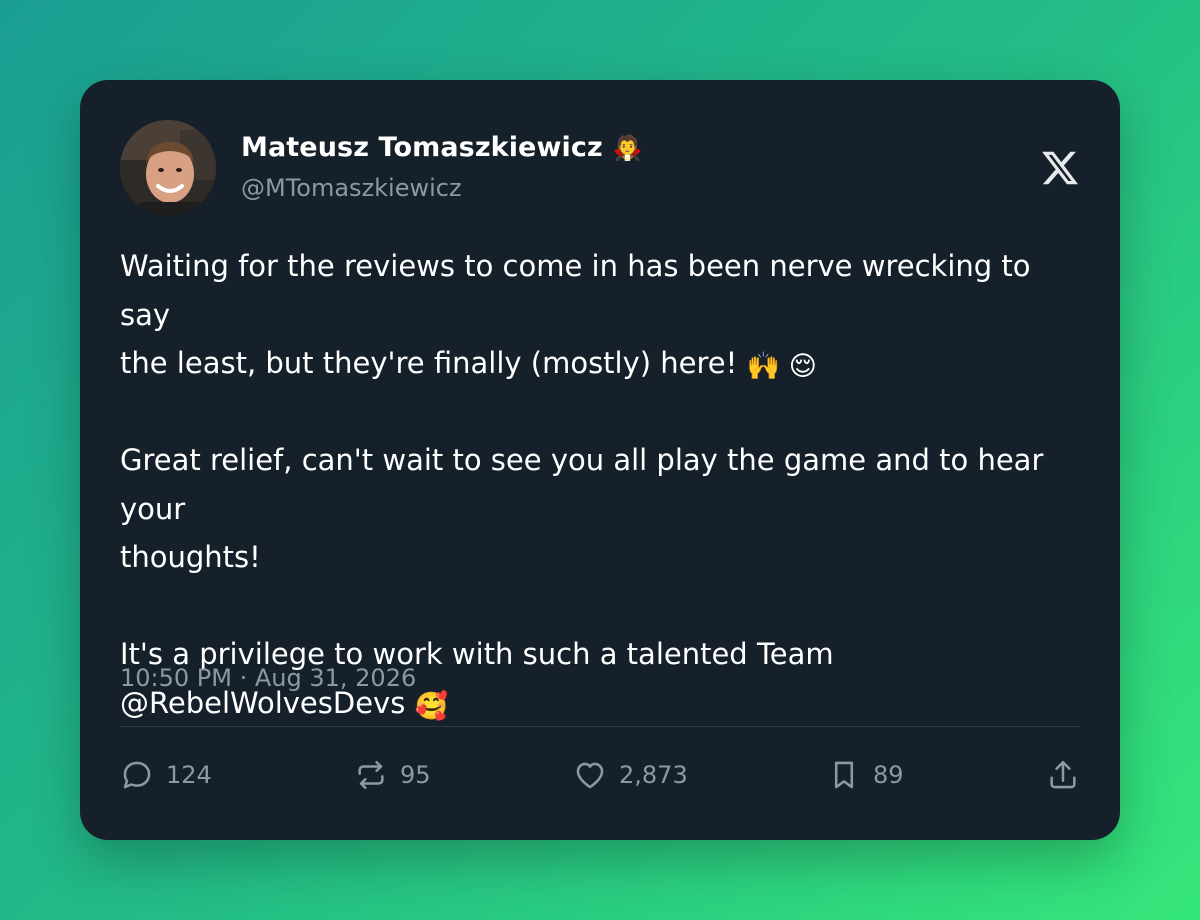  What do you see at coordinates (351, 188) in the screenshot?
I see `author-handle: @MTomaszkiewicz` at bounding box center [351, 188].